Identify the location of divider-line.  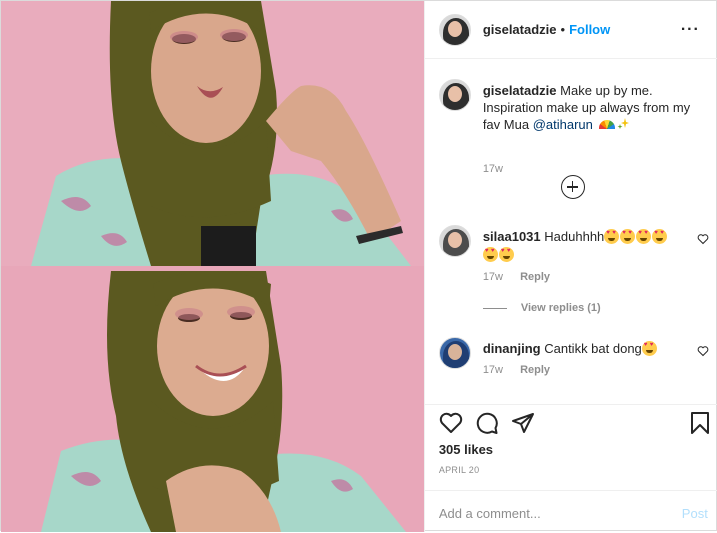
(494, 308).